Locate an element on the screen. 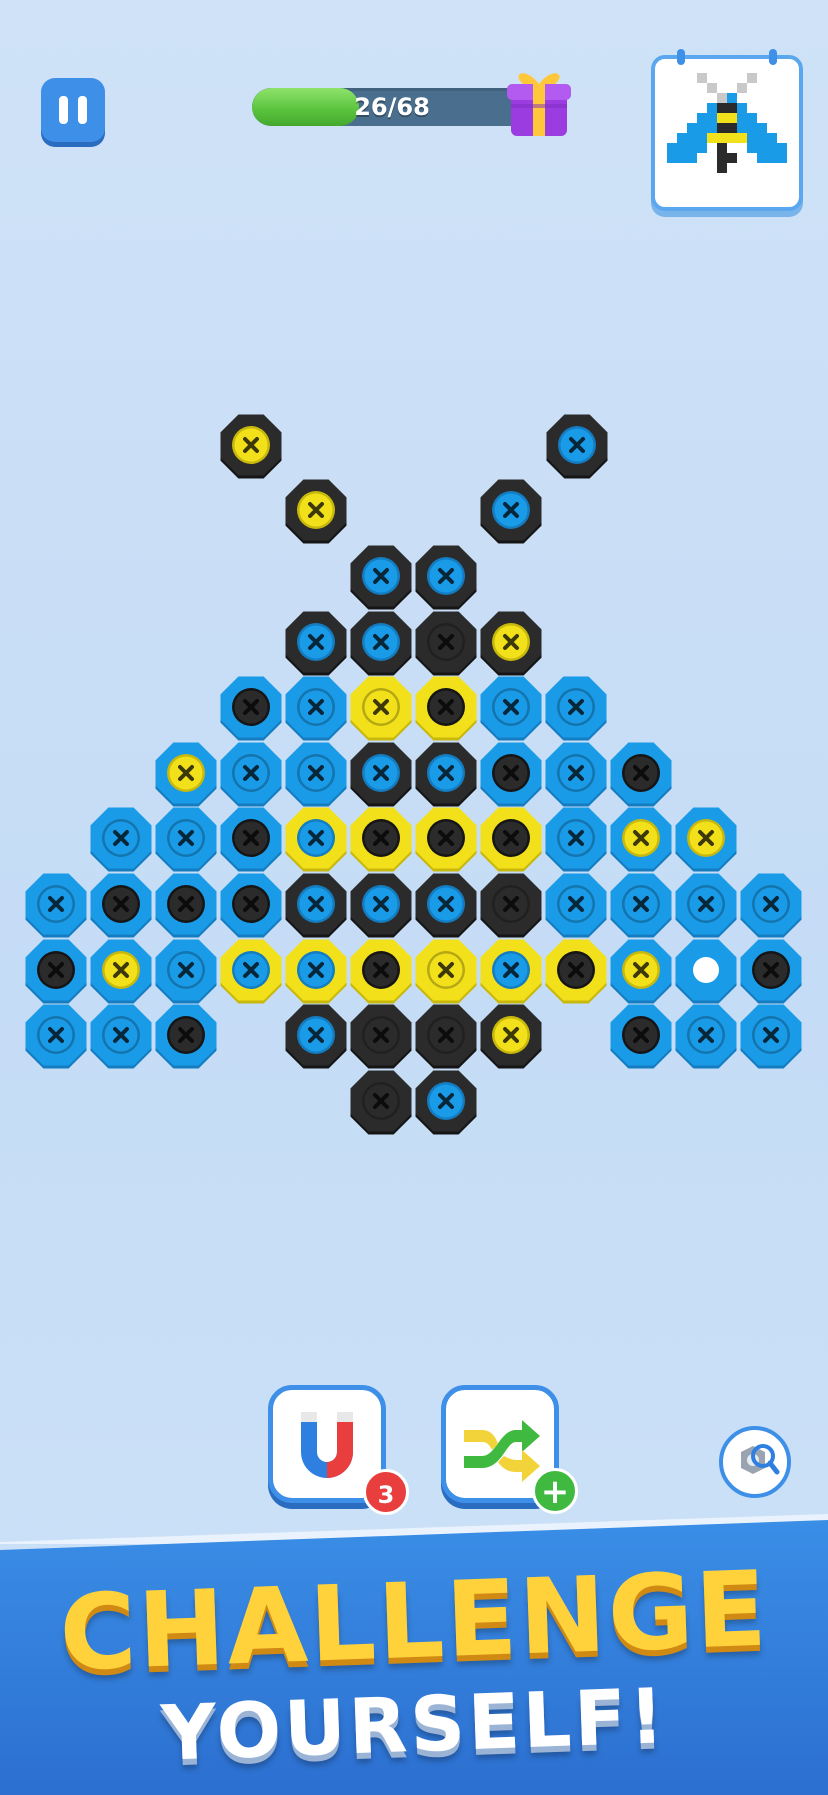 This screenshot has height=1795, width=828. magnet-count-badge: 3 is located at coordinates (386, 1492).